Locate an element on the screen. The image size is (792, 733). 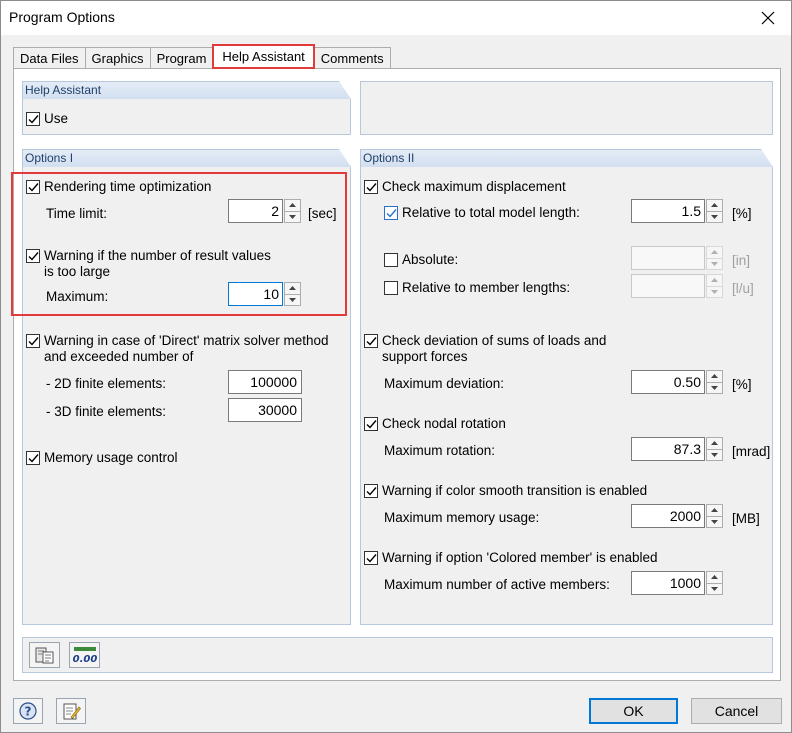
window-title: Program Options is located at coordinates (62, 17).